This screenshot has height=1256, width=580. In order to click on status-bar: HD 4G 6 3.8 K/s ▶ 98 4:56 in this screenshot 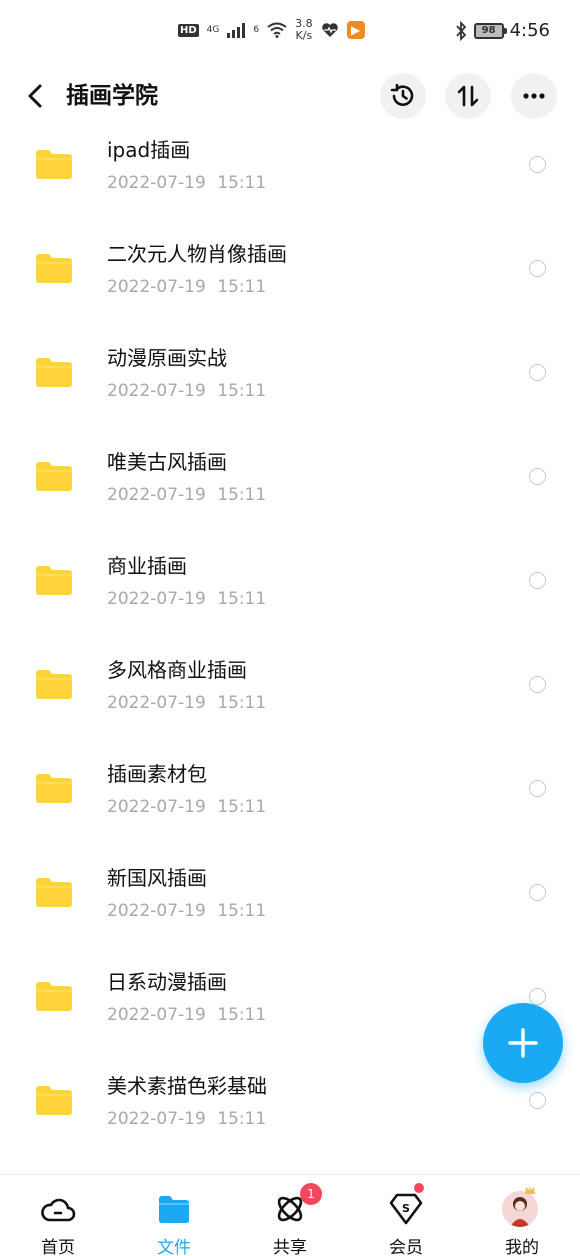, I will do `click(290, 32)`.